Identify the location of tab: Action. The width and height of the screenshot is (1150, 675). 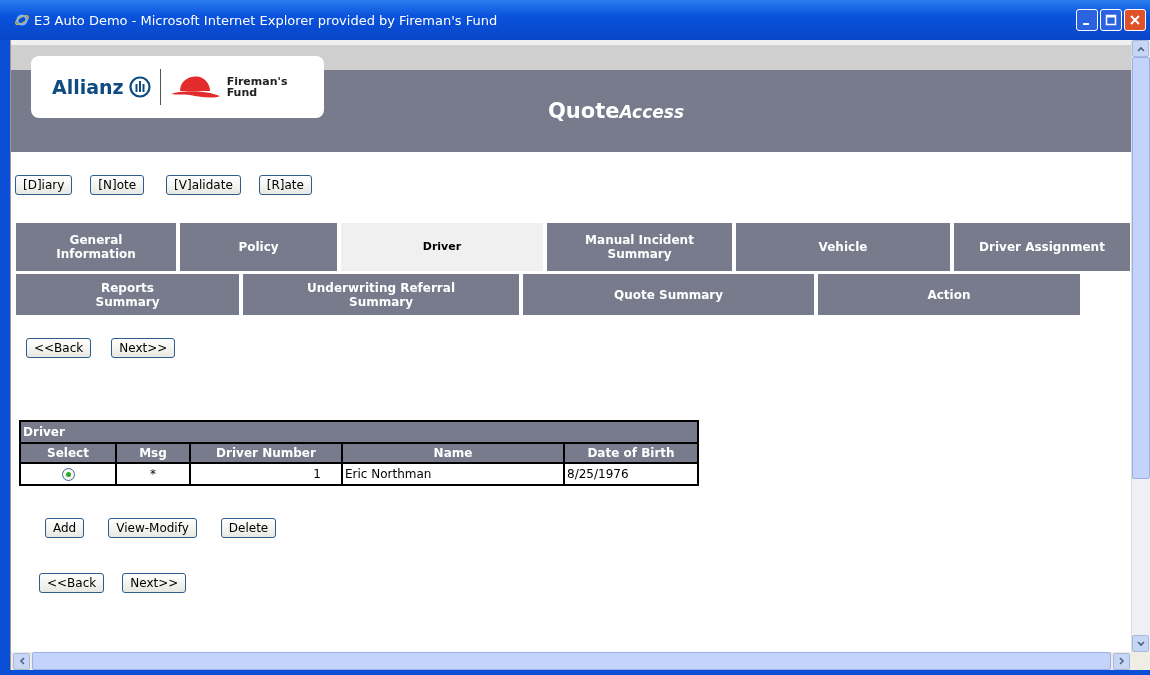
(949, 294).